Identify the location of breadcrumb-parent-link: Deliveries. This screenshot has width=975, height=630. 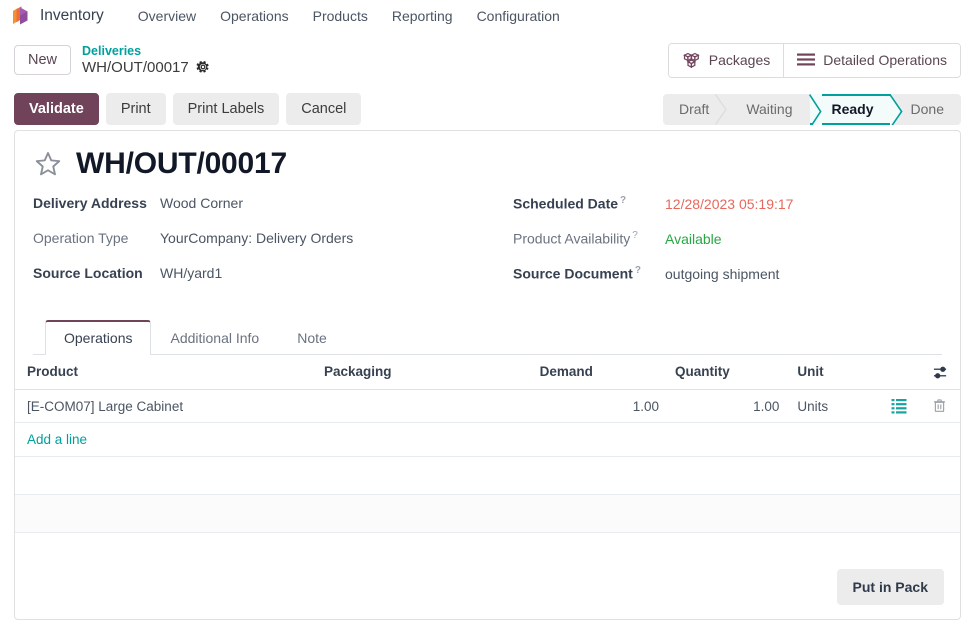
(146, 51).